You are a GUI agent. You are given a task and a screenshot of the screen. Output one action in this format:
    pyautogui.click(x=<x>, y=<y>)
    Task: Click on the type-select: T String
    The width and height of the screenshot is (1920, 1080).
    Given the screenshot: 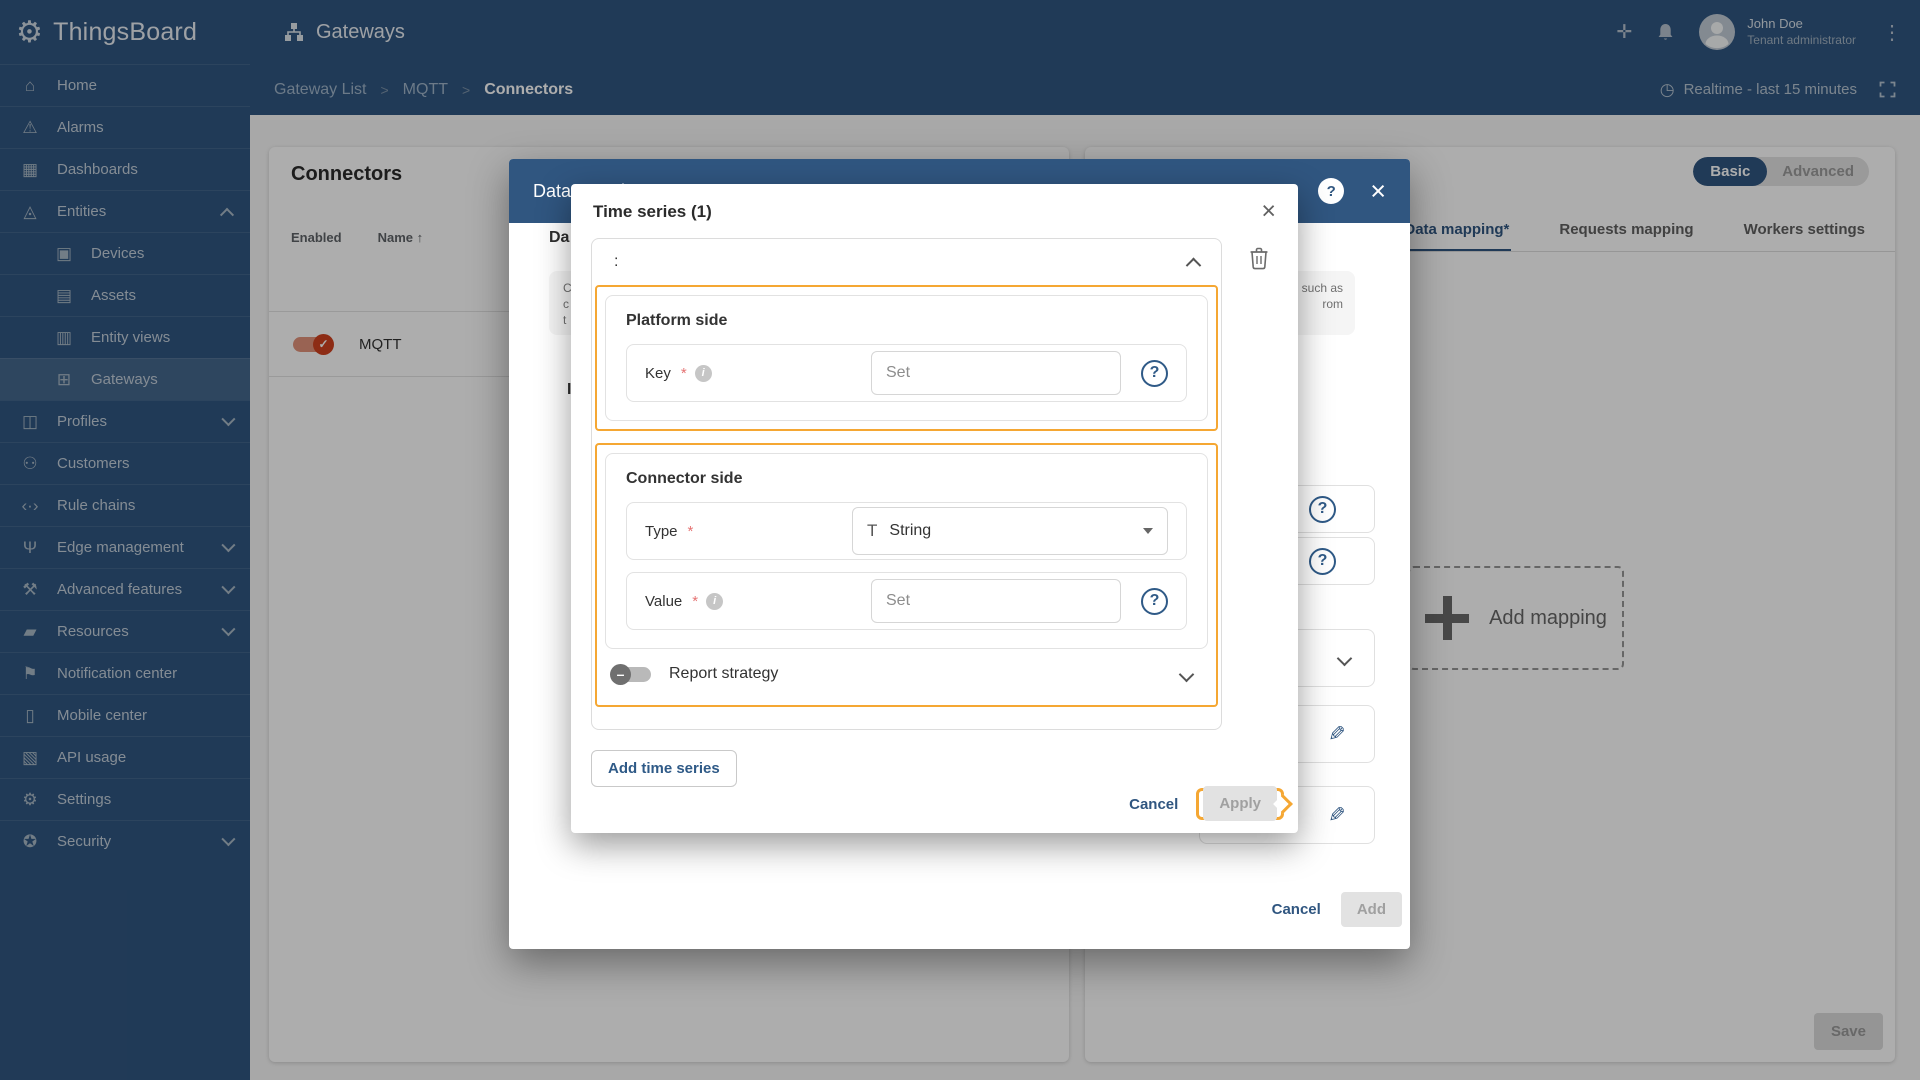 What is the action you would take?
    pyautogui.click(x=1010, y=531)
    